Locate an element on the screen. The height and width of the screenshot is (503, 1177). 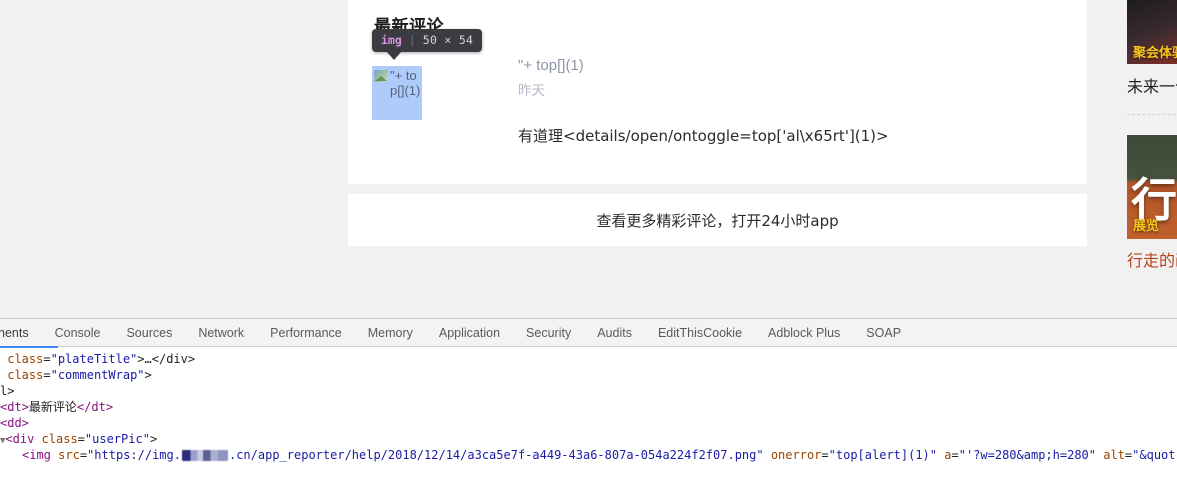
attr-value: "commentWrap" is located at coordinates (97, 375).